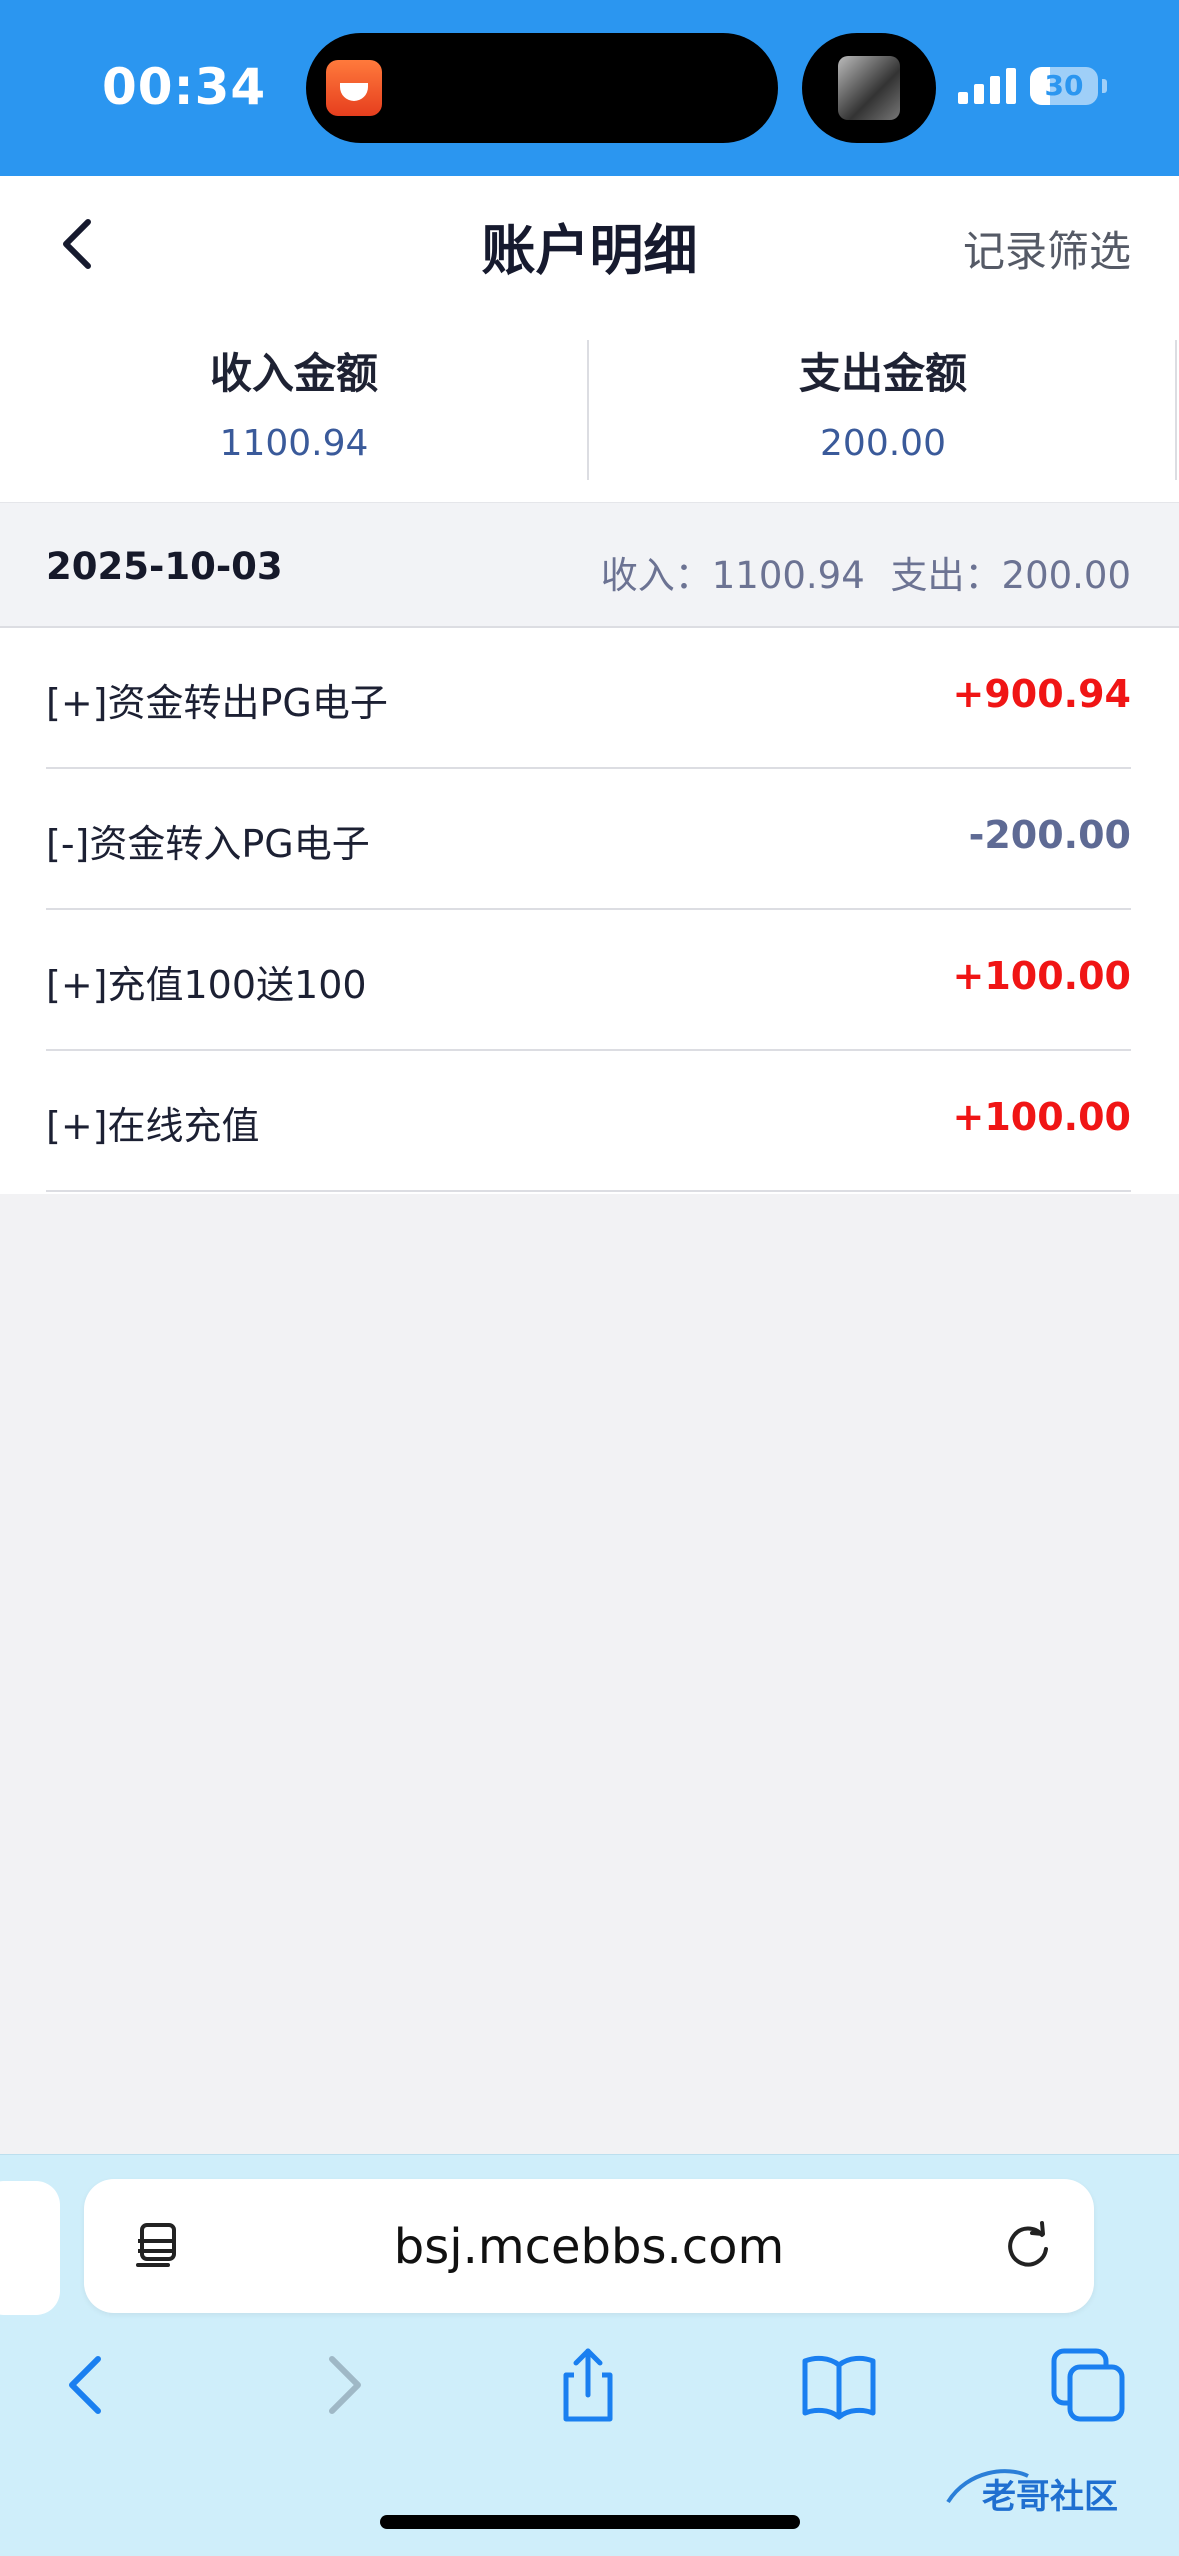 The height and width of the screenshot is (2556, 1179). What do you see at coordinates (588, 2385) in the screenshot?
I see `share-icon` at bounding box center [588, 2385].